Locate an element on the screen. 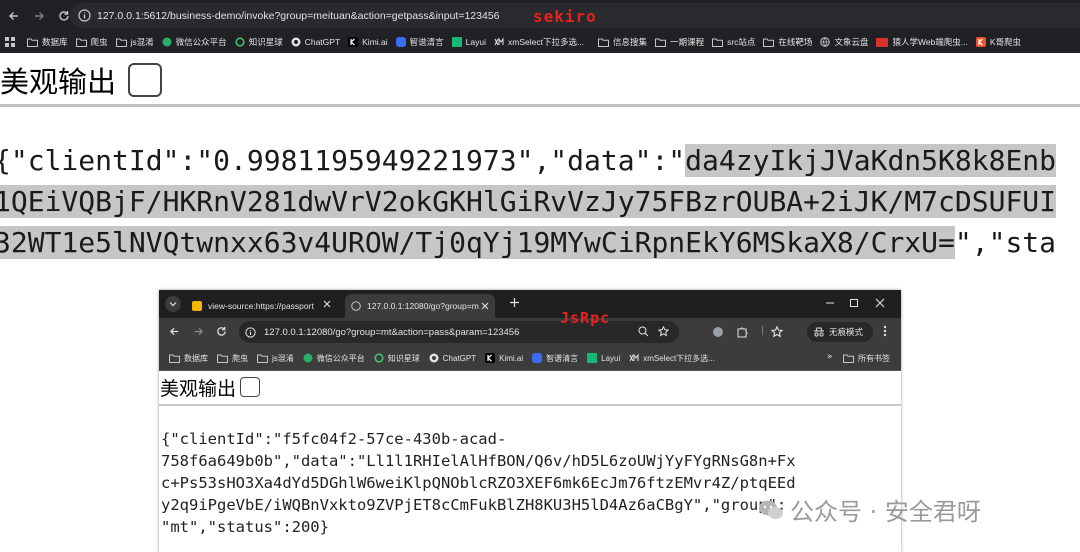 The image size is (1080, 552). zhipu-icon is located at coordinates (537, 358).